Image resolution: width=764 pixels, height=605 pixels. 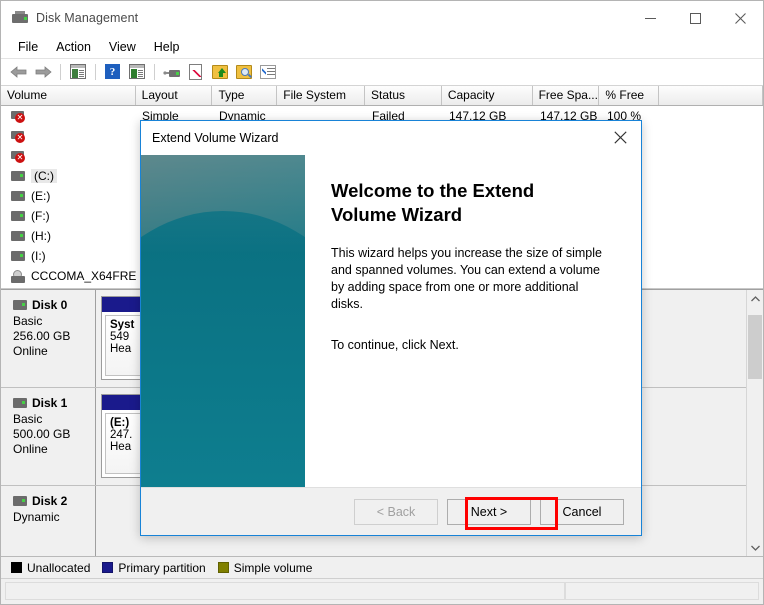 What do you see at coordinates (50, 501) in the screenshot?
I see `disk-name-label: Disk 2` at bounding box center [50, 501].